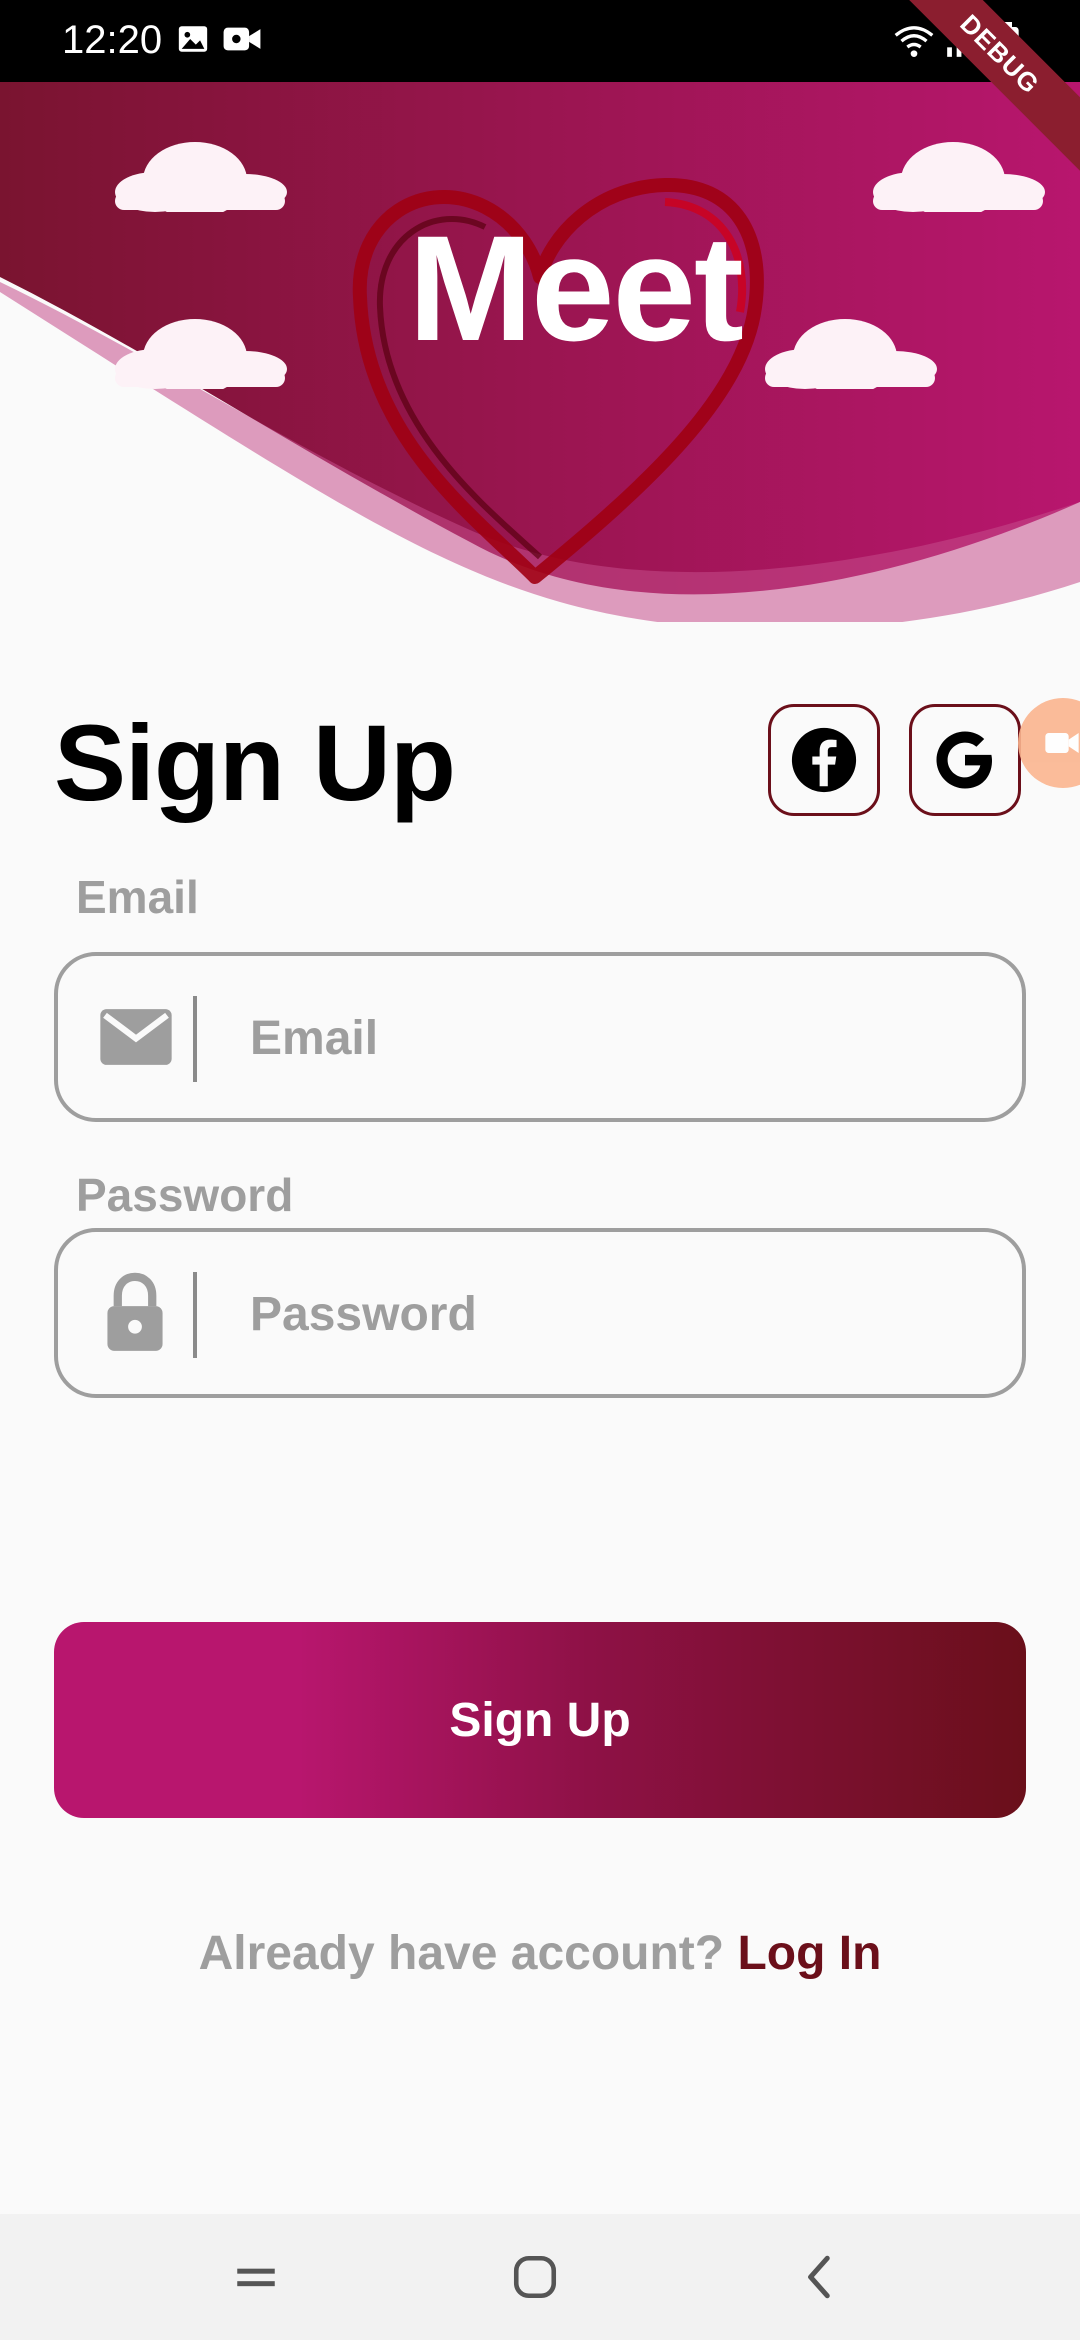 This screenshot has width=1080, height=2340. Describe the element at coordinates (821, 2277) in the screenshot. I see `back-icon` at that location.